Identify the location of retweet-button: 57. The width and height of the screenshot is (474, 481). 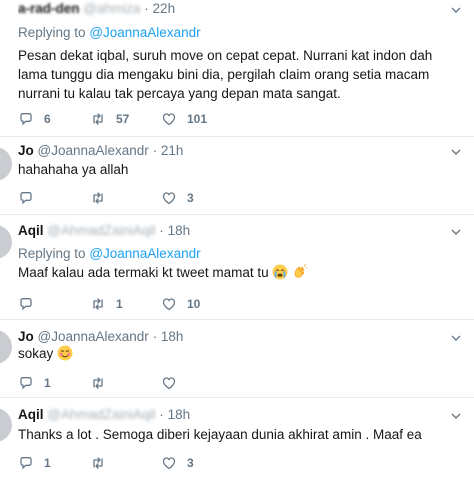
(109, 119).